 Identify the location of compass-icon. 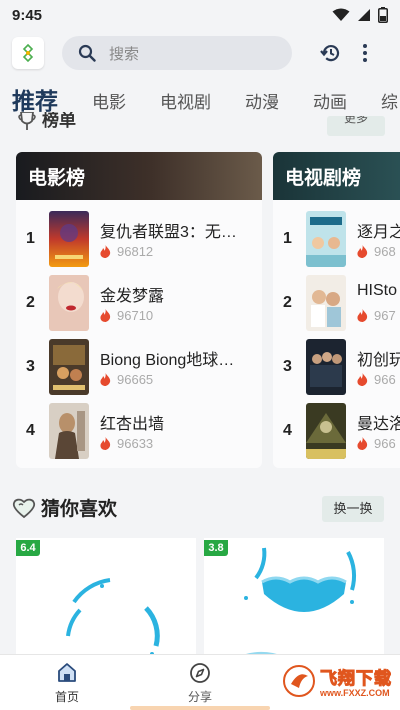
(200, 673).